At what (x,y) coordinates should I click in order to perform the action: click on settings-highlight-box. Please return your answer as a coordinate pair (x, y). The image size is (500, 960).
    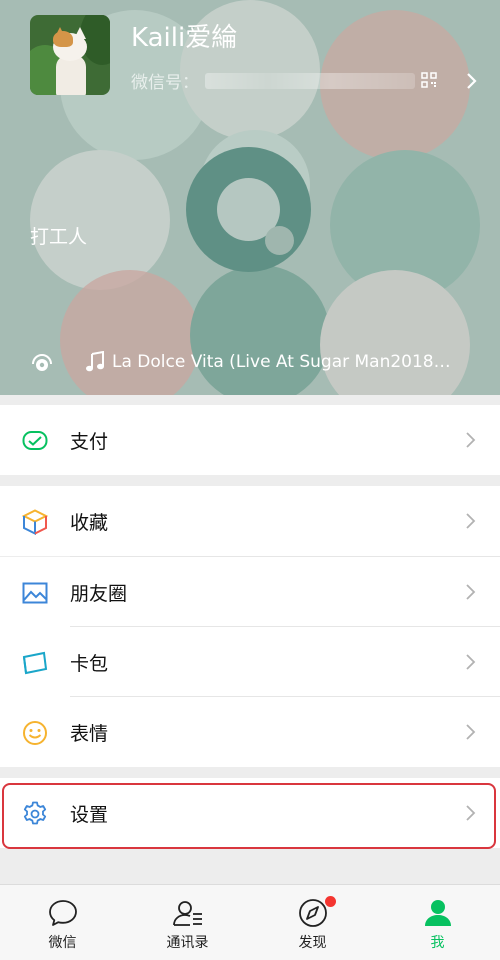
    Looking at the image, I should click on (249, 816).